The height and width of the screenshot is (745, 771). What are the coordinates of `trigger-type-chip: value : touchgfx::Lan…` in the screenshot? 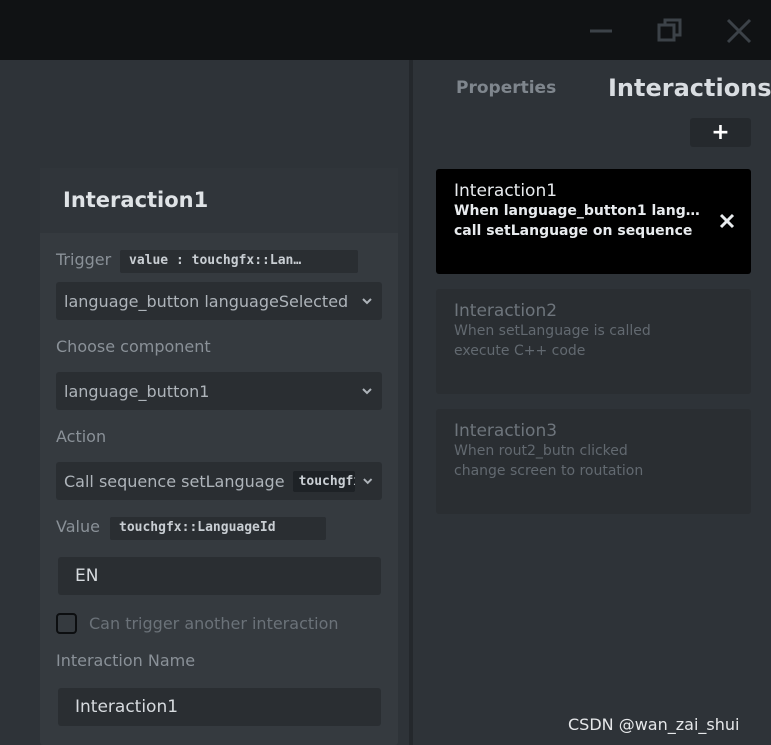 It's located at (239, 261).